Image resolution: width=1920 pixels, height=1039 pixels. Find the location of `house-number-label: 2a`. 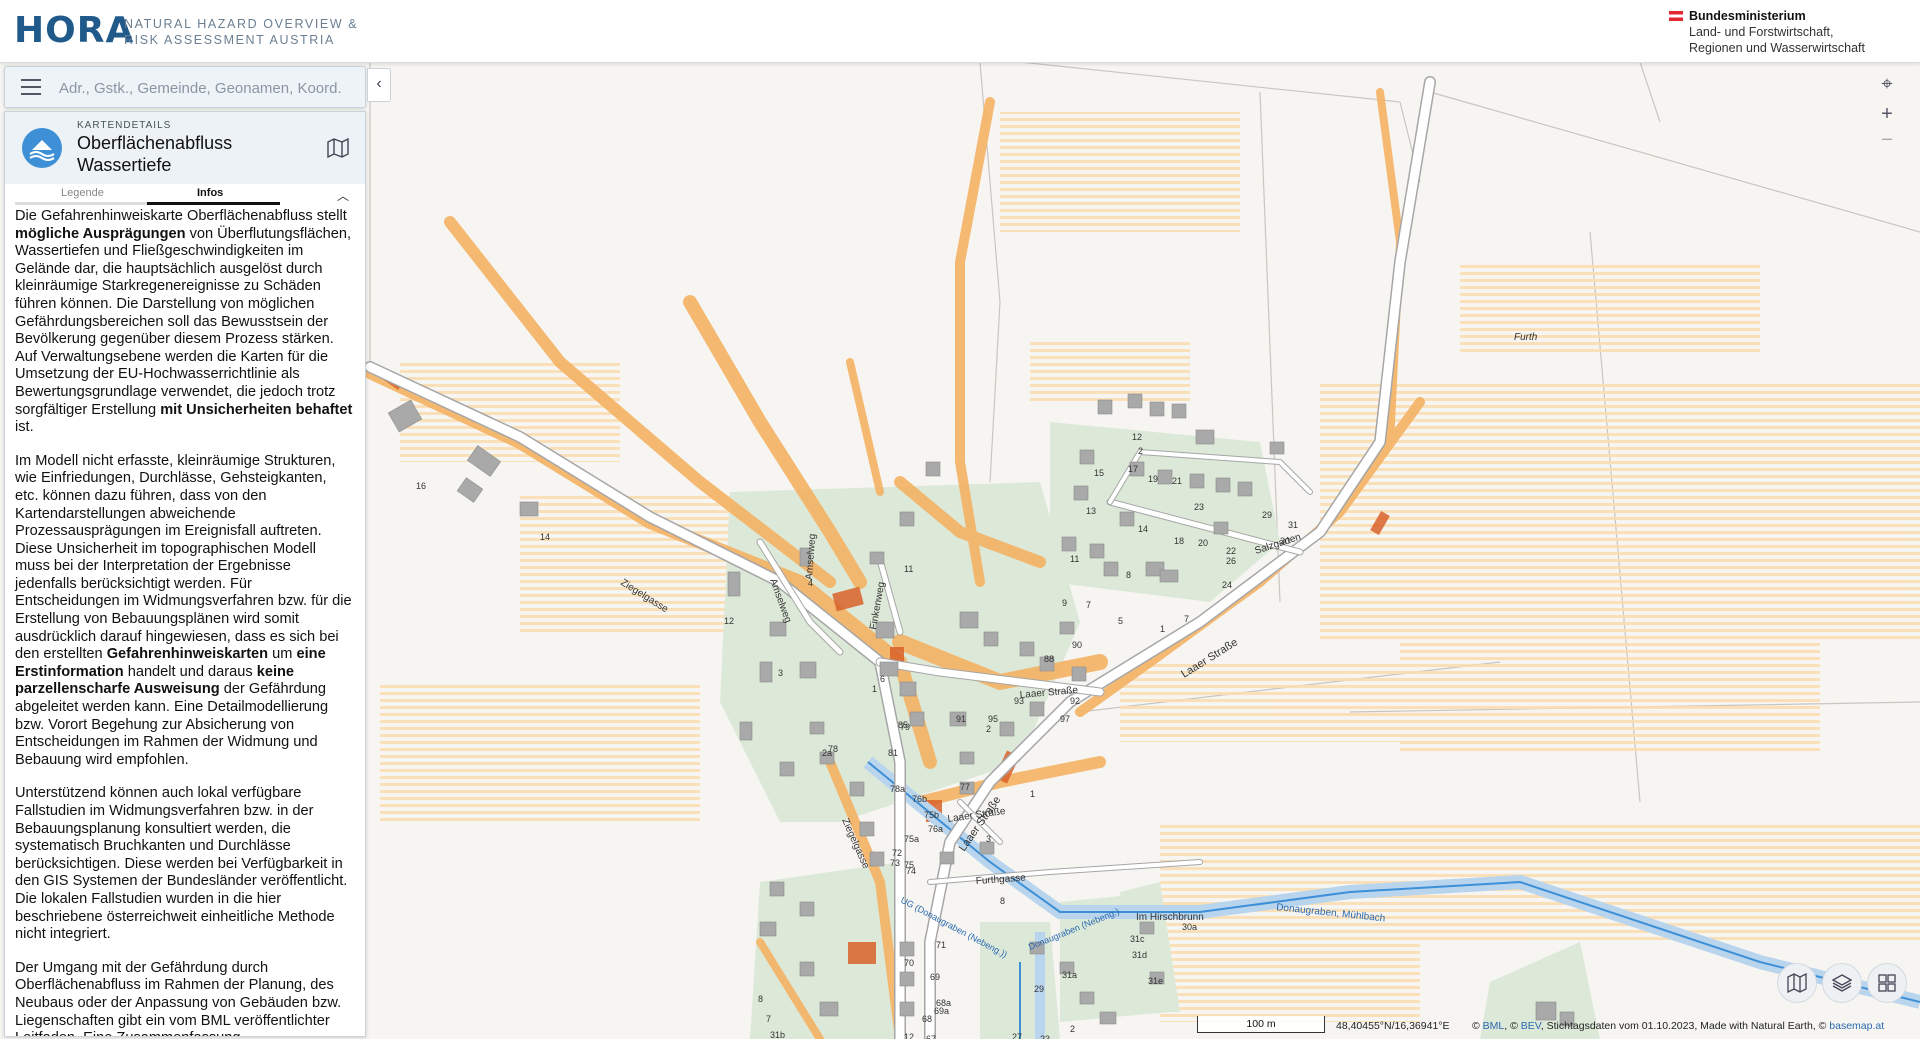

house-number-label: 2a is located at coordinates (827, 753).